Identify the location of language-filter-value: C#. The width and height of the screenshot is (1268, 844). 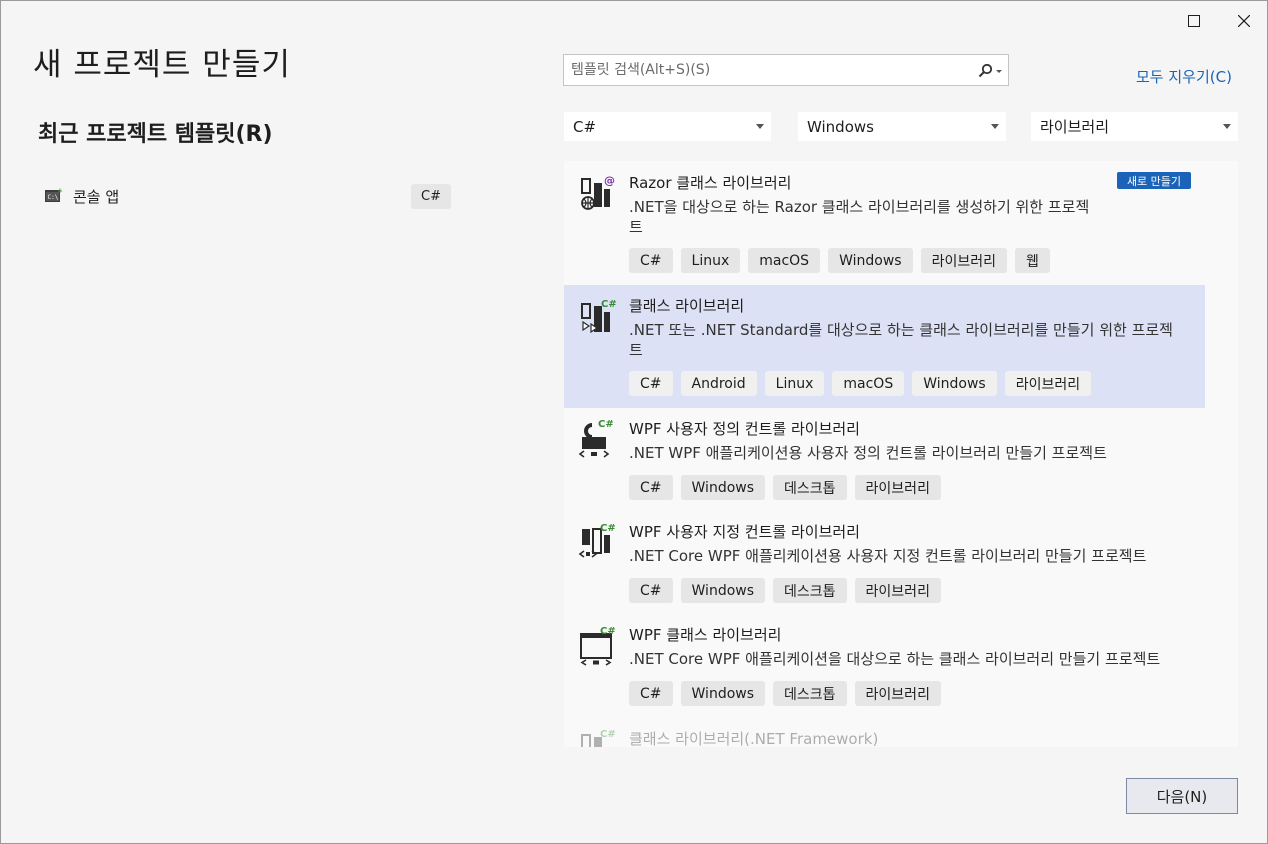
(585, 126).